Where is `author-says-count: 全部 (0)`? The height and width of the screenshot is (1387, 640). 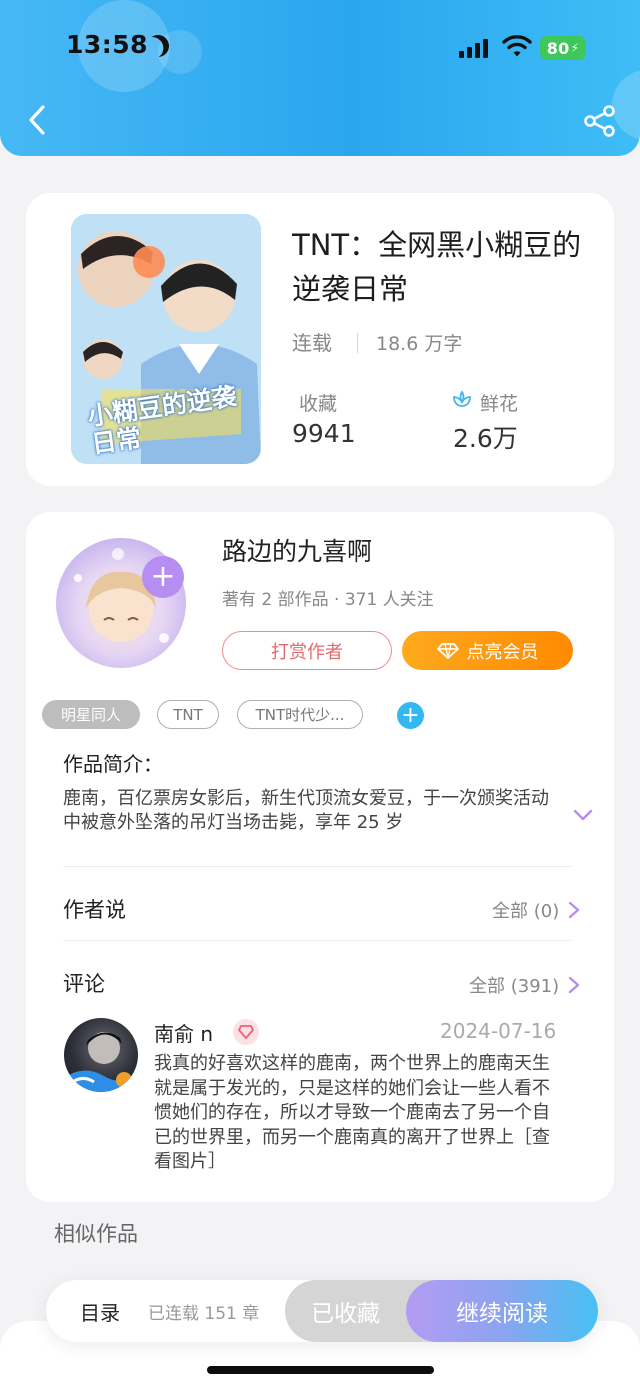
author-says-count: 全部 (0) is located at coordinates (526, 911).